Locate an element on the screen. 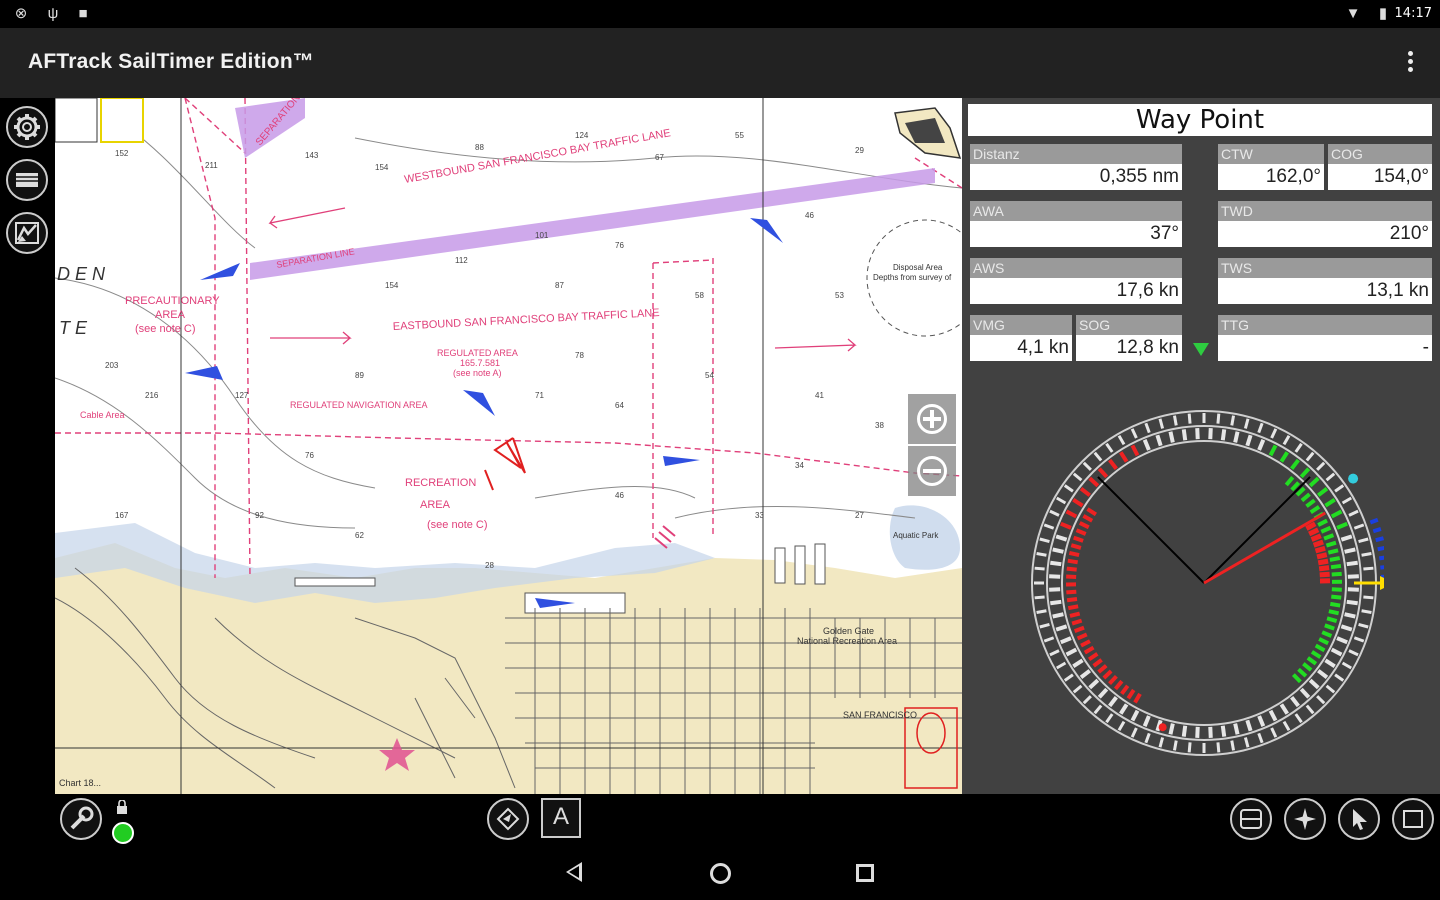 Image resolution: width=1440 pixels, height=900 pixels. vmg-trend-arrow-icon is located at coordinates (1201, 349).